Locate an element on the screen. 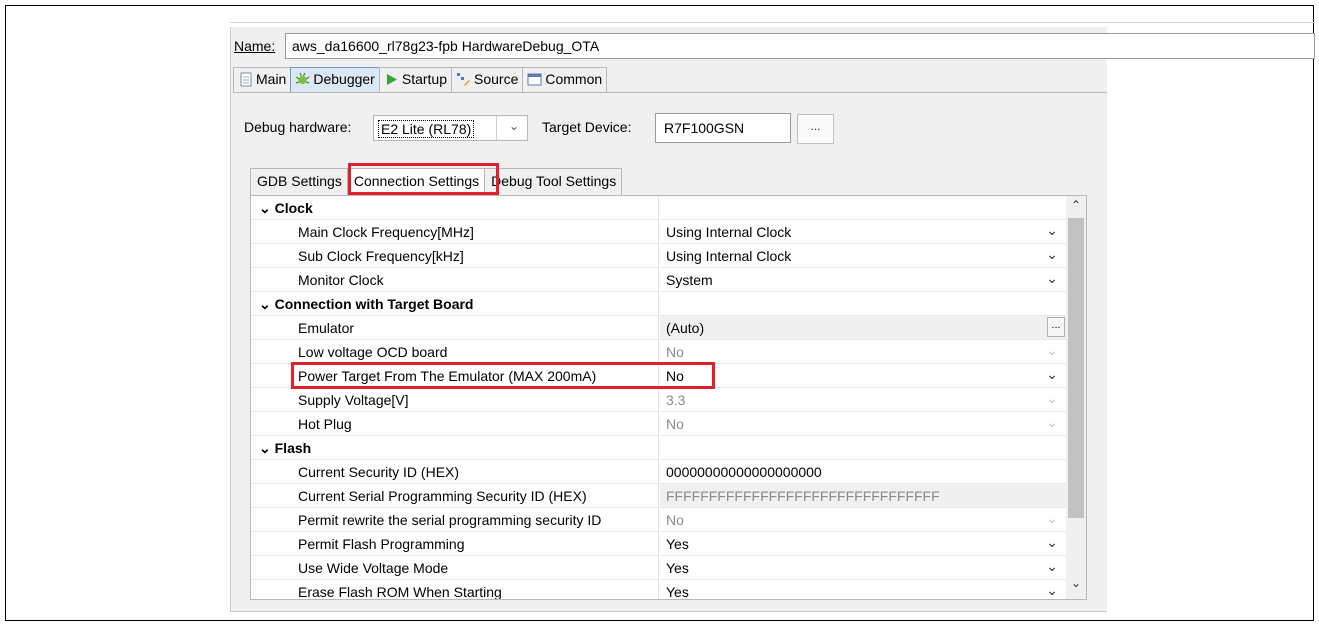  property-name: Monitor Clock is located at coordinates (341, 280).